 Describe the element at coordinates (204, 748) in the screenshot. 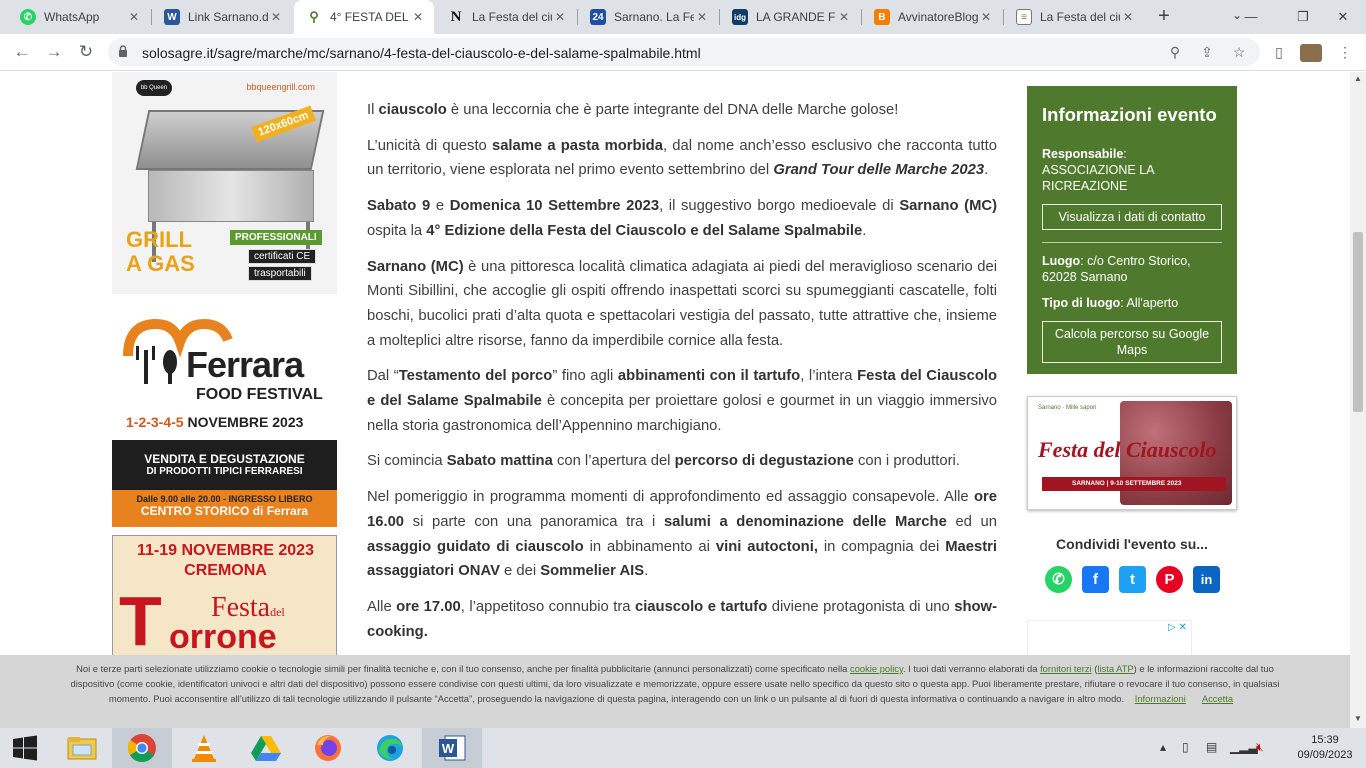

I see `taskbar-vlc` at that location.